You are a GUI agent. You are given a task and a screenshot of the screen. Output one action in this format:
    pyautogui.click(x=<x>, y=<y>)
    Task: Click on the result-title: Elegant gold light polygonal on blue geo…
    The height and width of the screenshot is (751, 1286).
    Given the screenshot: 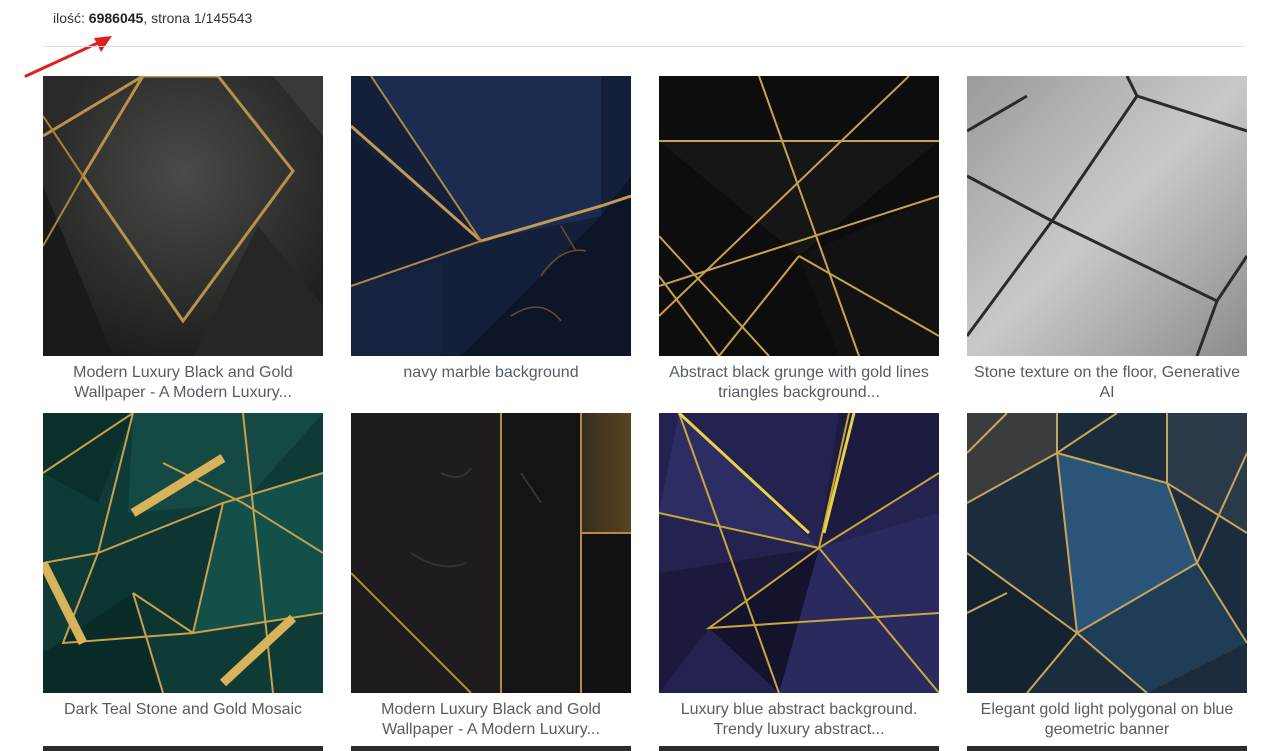 What is the action you would take?
    pyautogui.click(x=1107, y=721)
    